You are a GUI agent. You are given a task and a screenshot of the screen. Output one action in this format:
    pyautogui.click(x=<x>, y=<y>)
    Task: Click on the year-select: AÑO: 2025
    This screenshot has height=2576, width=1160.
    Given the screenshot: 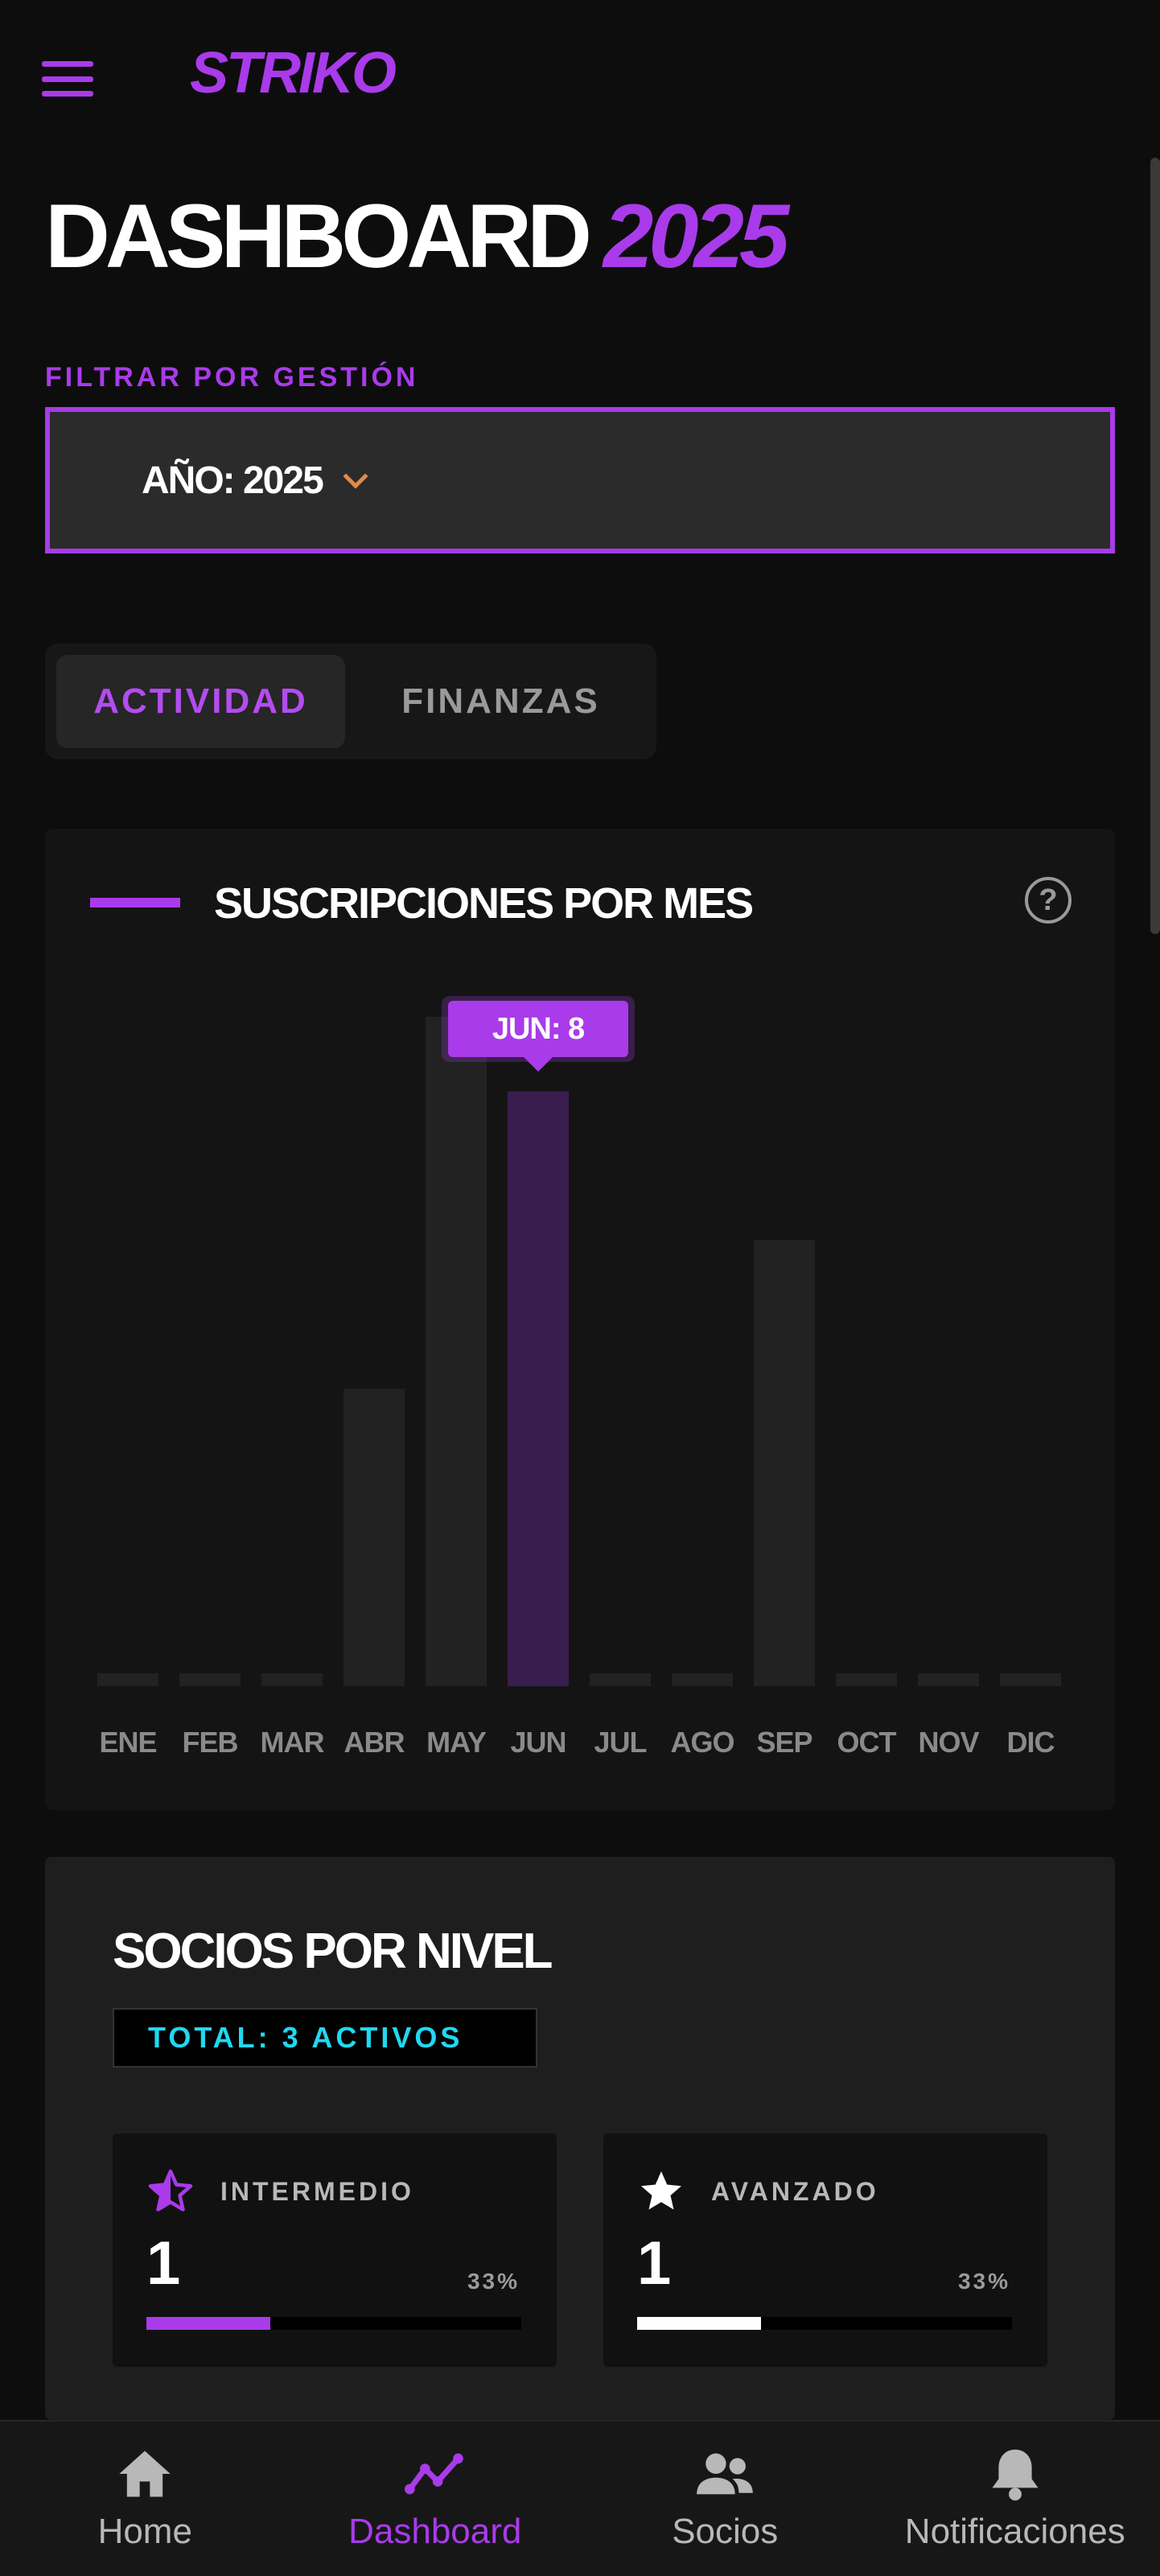 What is the action you would take?
    pyautogui.click(x=580, y=480)
    